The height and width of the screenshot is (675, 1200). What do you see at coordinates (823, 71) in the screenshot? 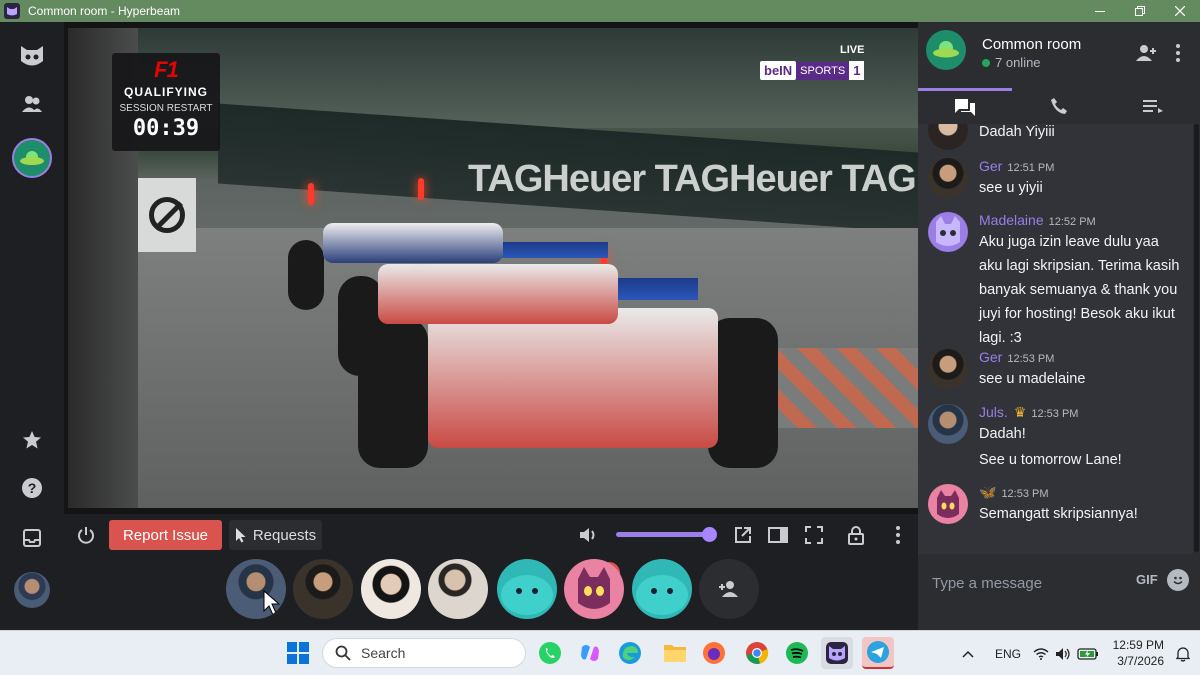
I see `bein-sports-label: SPORTS` at bounding box center [823, 71].